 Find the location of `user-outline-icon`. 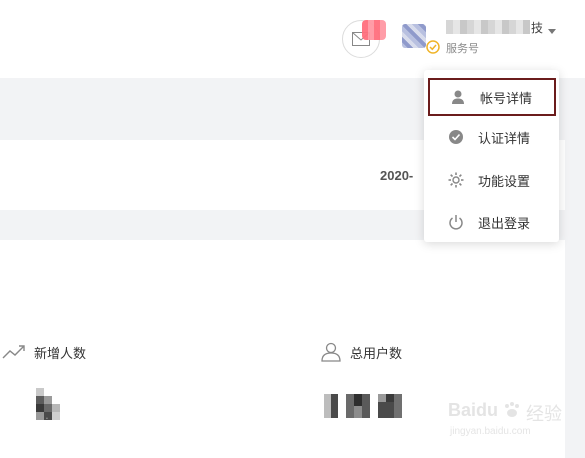

user-outline-icon is located at coordinates (331, 352).